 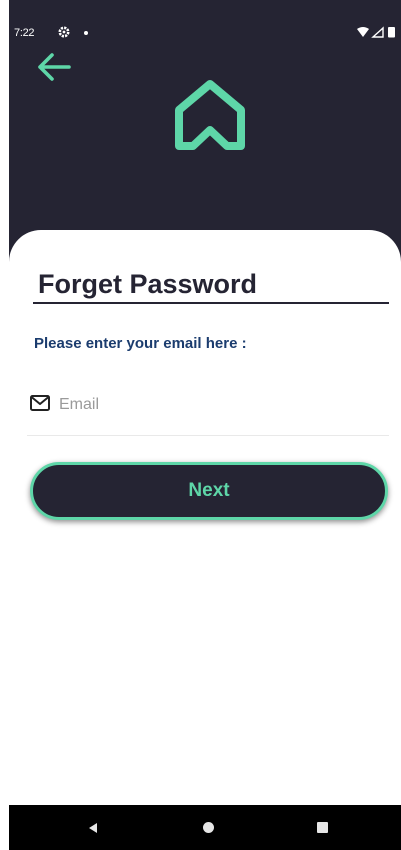 I want to click on cellular-signal-icon, so click(x=377, y=32).